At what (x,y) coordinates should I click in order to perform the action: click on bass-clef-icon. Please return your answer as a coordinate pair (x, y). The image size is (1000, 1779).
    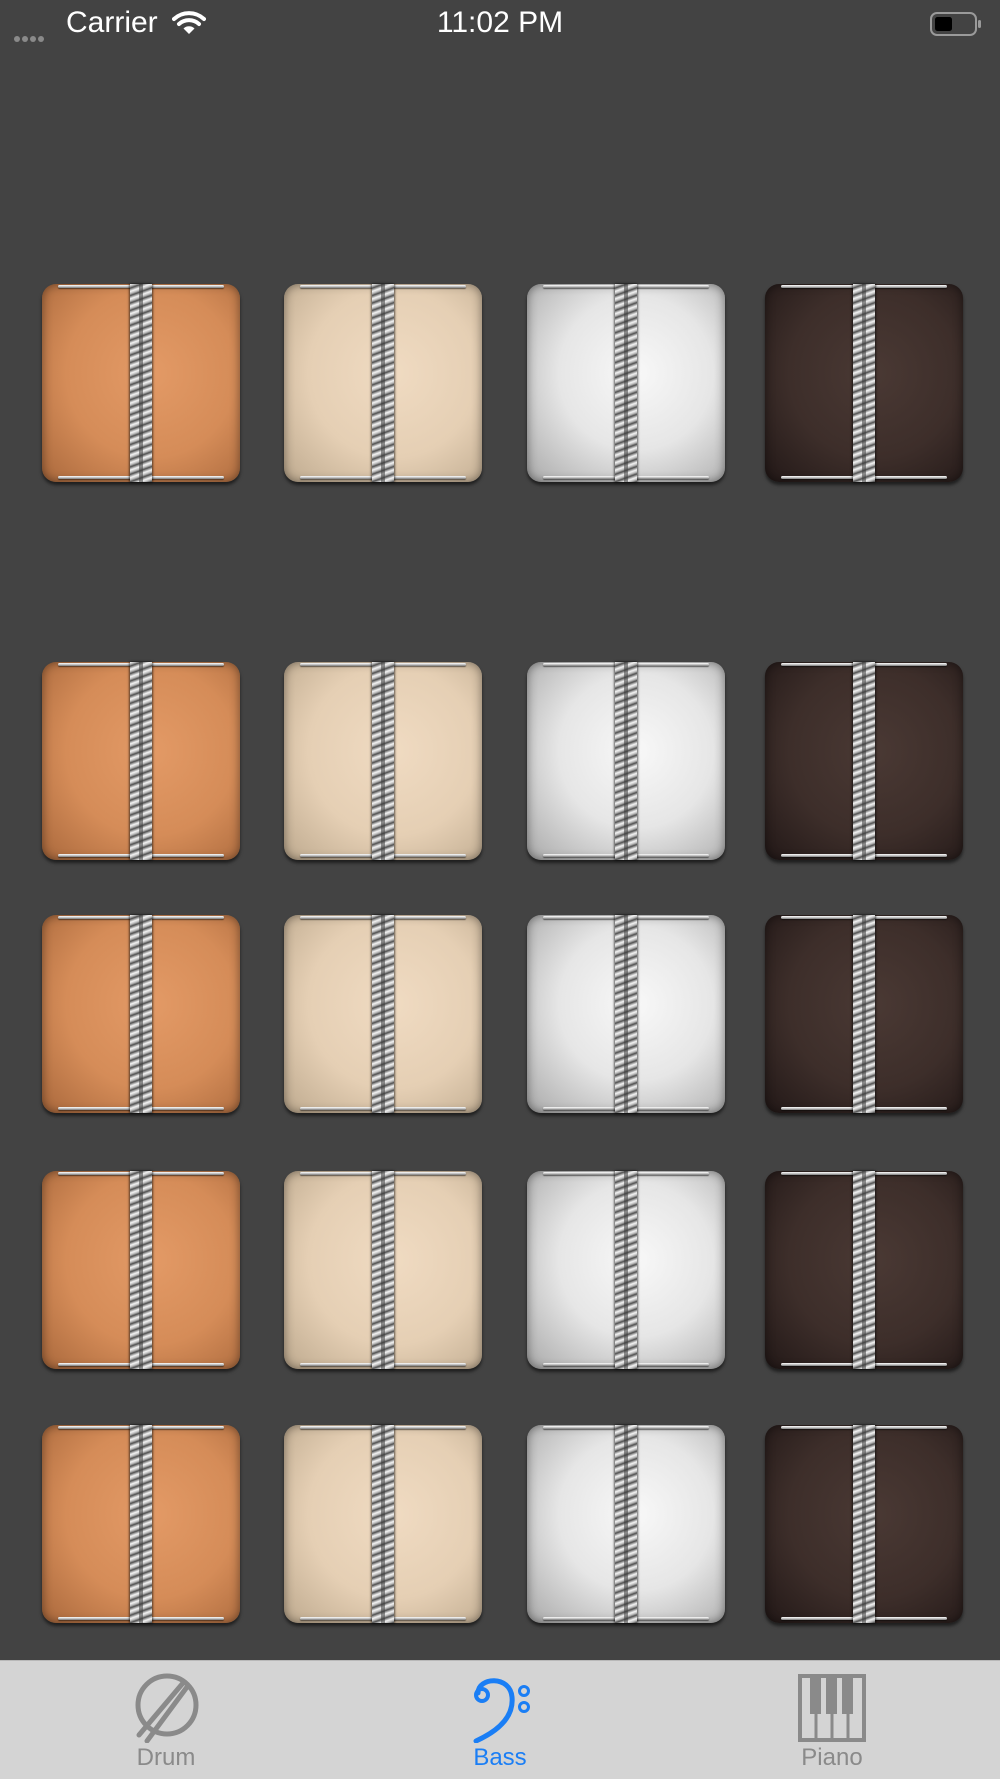
    Looking at the image, I should click on (500, 1710).